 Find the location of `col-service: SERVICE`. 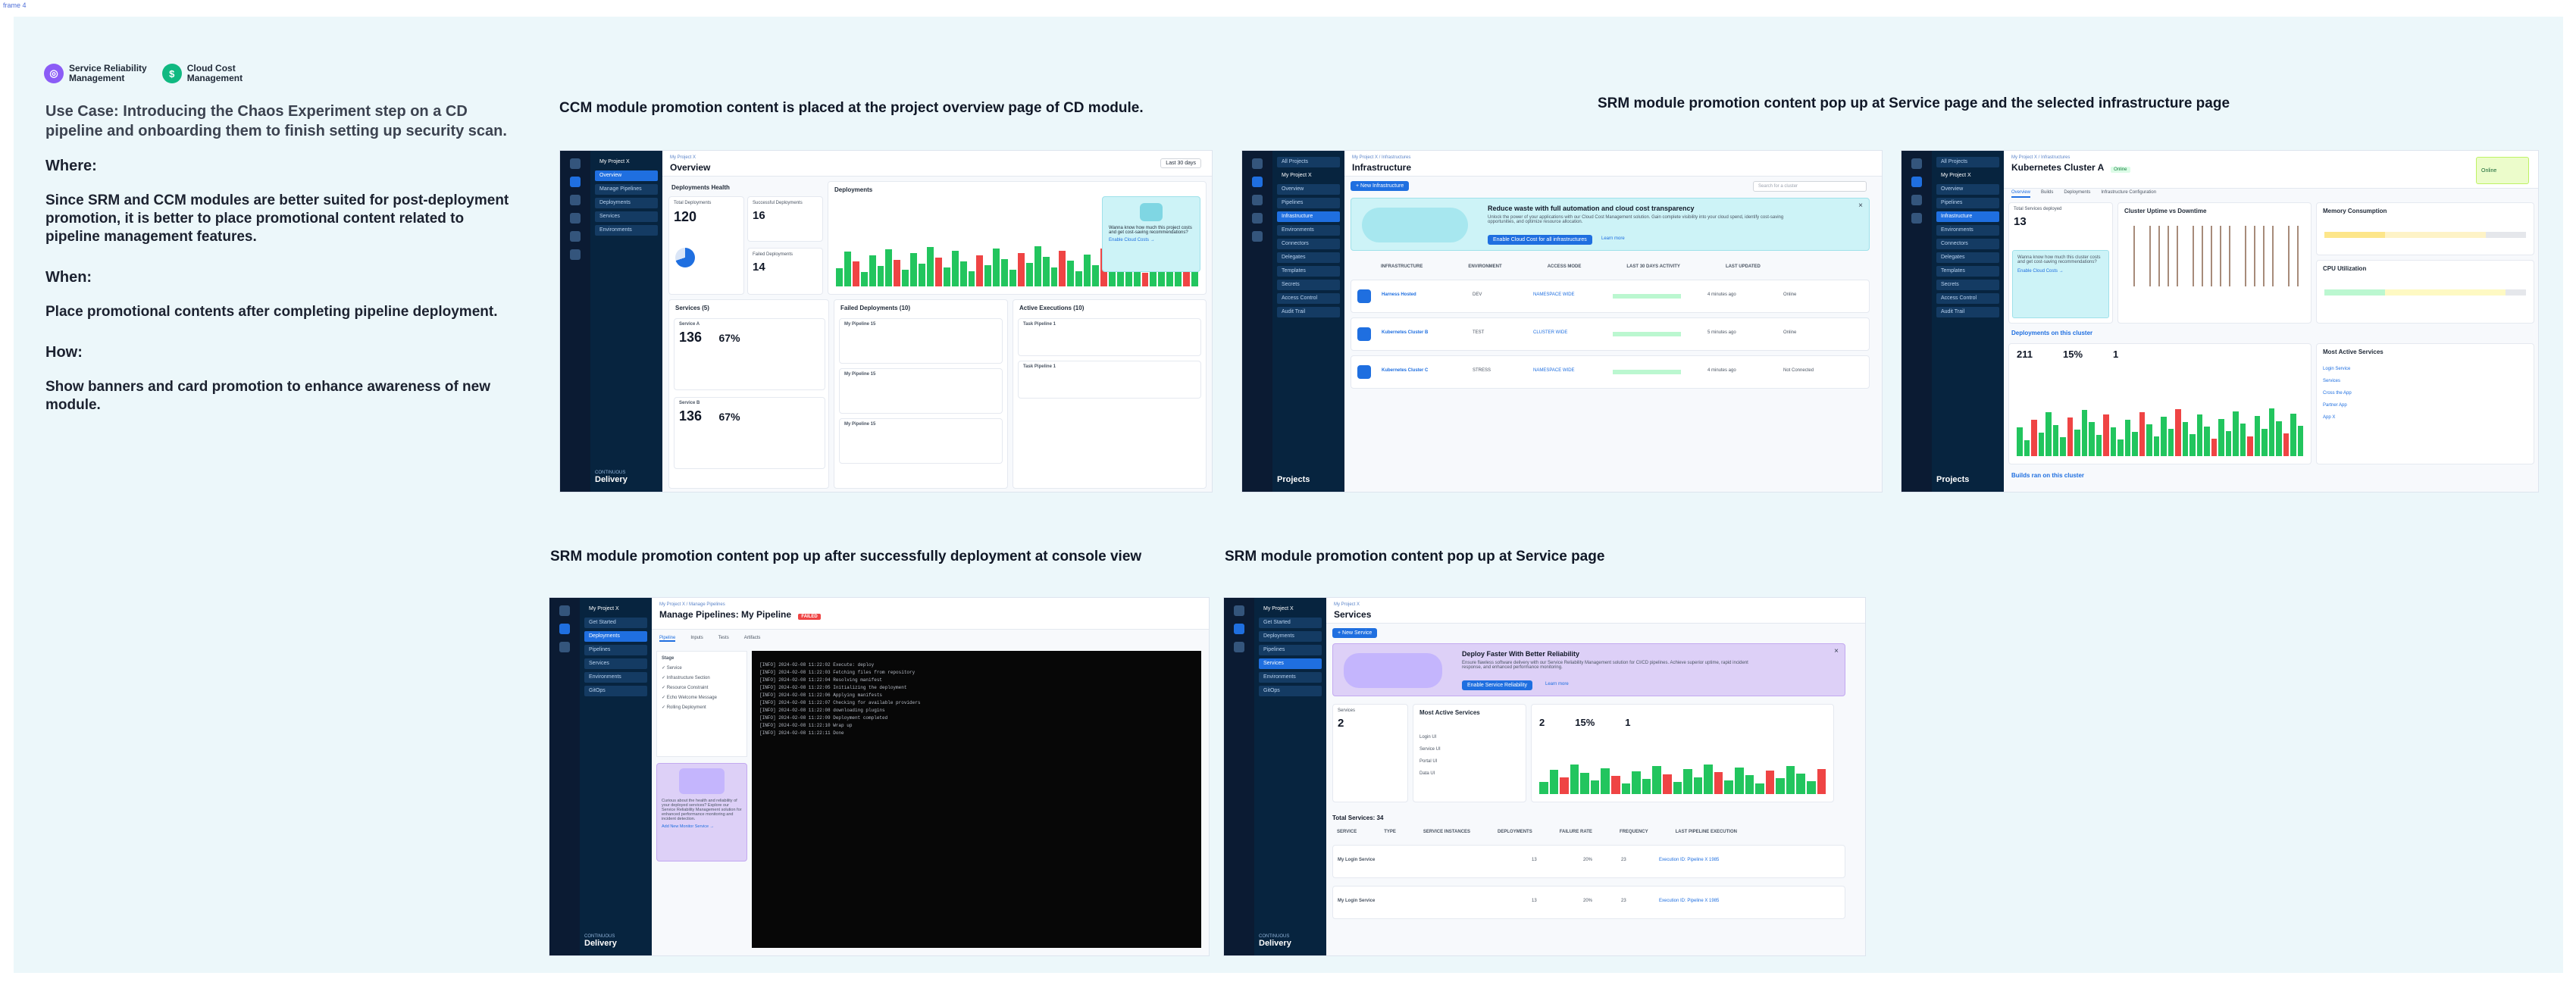

col-service: SERVICE is located at coordinates (1347, 835).